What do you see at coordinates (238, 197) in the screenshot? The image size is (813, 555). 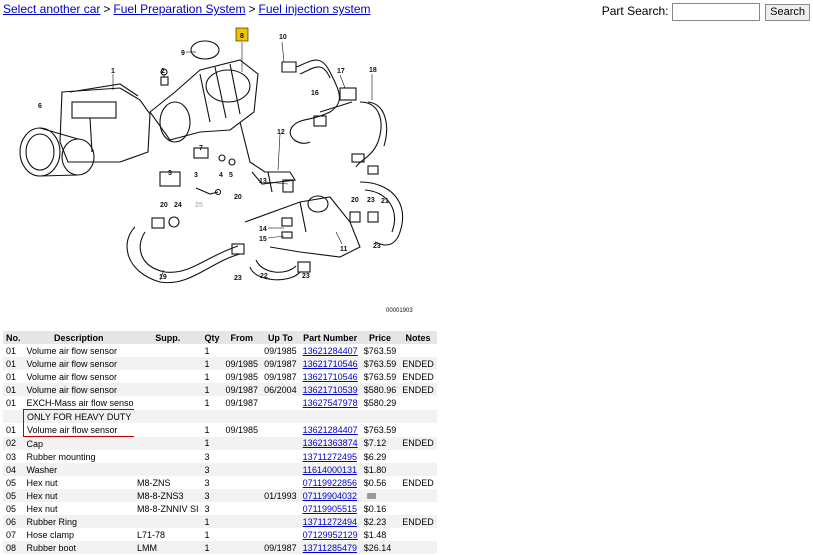 I see `callout-20b: 20` at bounding box center [238, 197].